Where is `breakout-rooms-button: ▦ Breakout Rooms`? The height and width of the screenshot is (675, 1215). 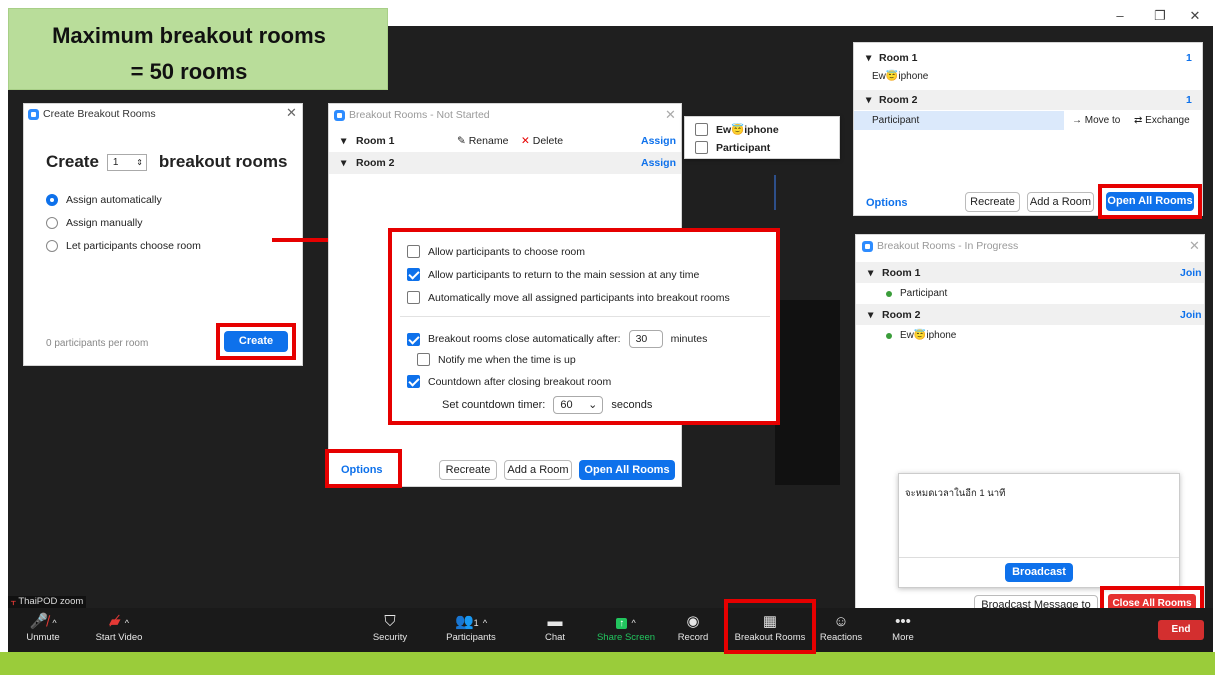 breakout-rooms-button: ▦ Breakout Rooms is located at coordinates (770, 632).